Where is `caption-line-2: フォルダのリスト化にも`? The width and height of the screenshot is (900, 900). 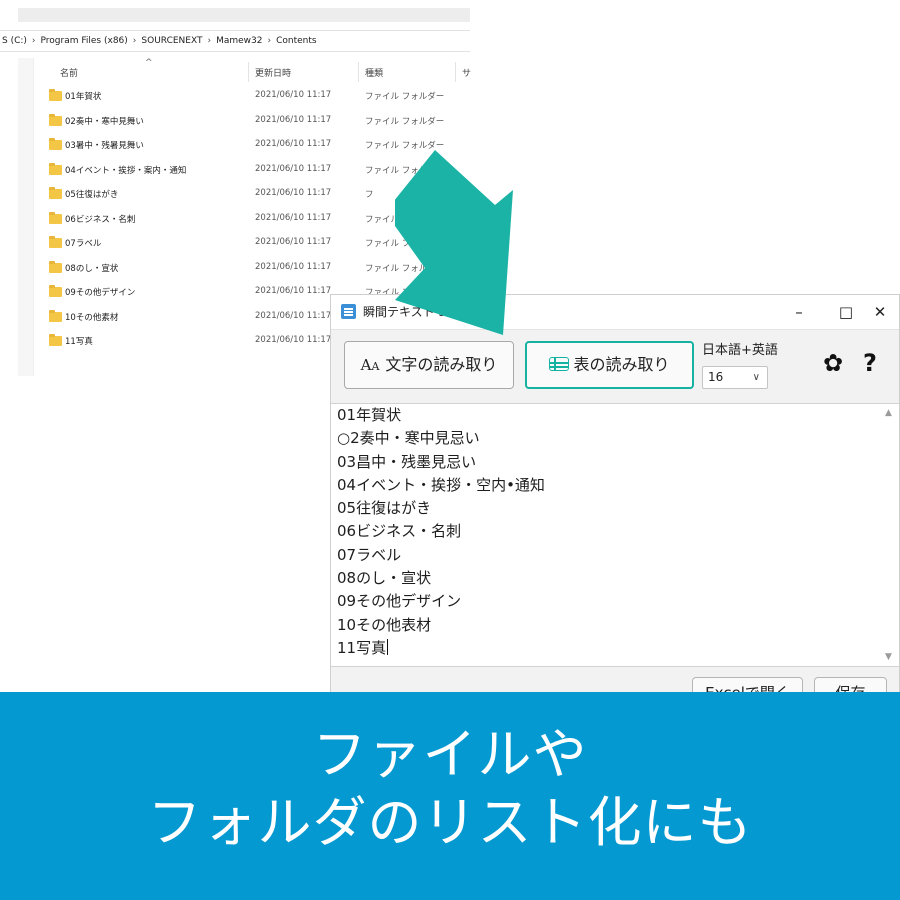
caption-line-2: フォルダのリスト化にも is located at coordinates (450, 822).